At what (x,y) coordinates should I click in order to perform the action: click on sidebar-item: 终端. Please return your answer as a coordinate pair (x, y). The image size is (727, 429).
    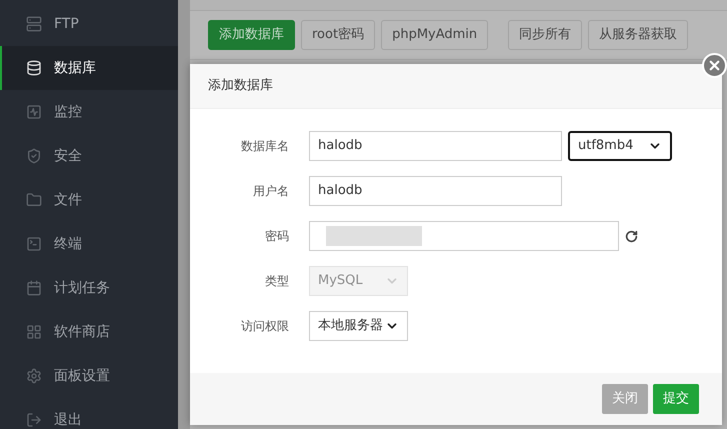
    Looking at the image, I should click on (89, 244).